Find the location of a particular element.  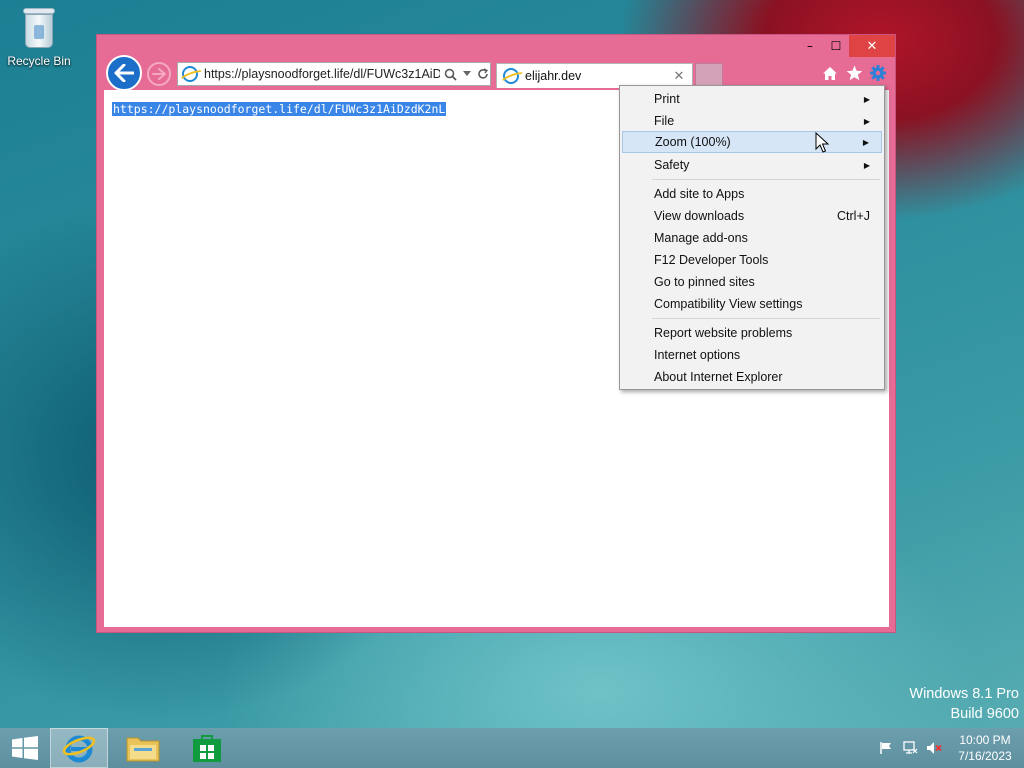

menu-item-f12-developer-tools: F12 Developer Tools is located at coordinates (752, 260).